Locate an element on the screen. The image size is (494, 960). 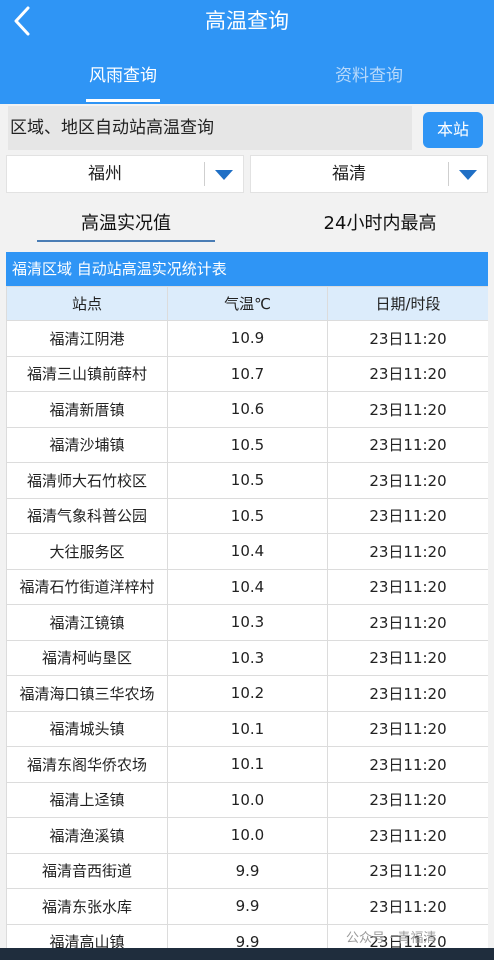
table-cell-station: 福清音西街道 is located at coordinates (87, 870).